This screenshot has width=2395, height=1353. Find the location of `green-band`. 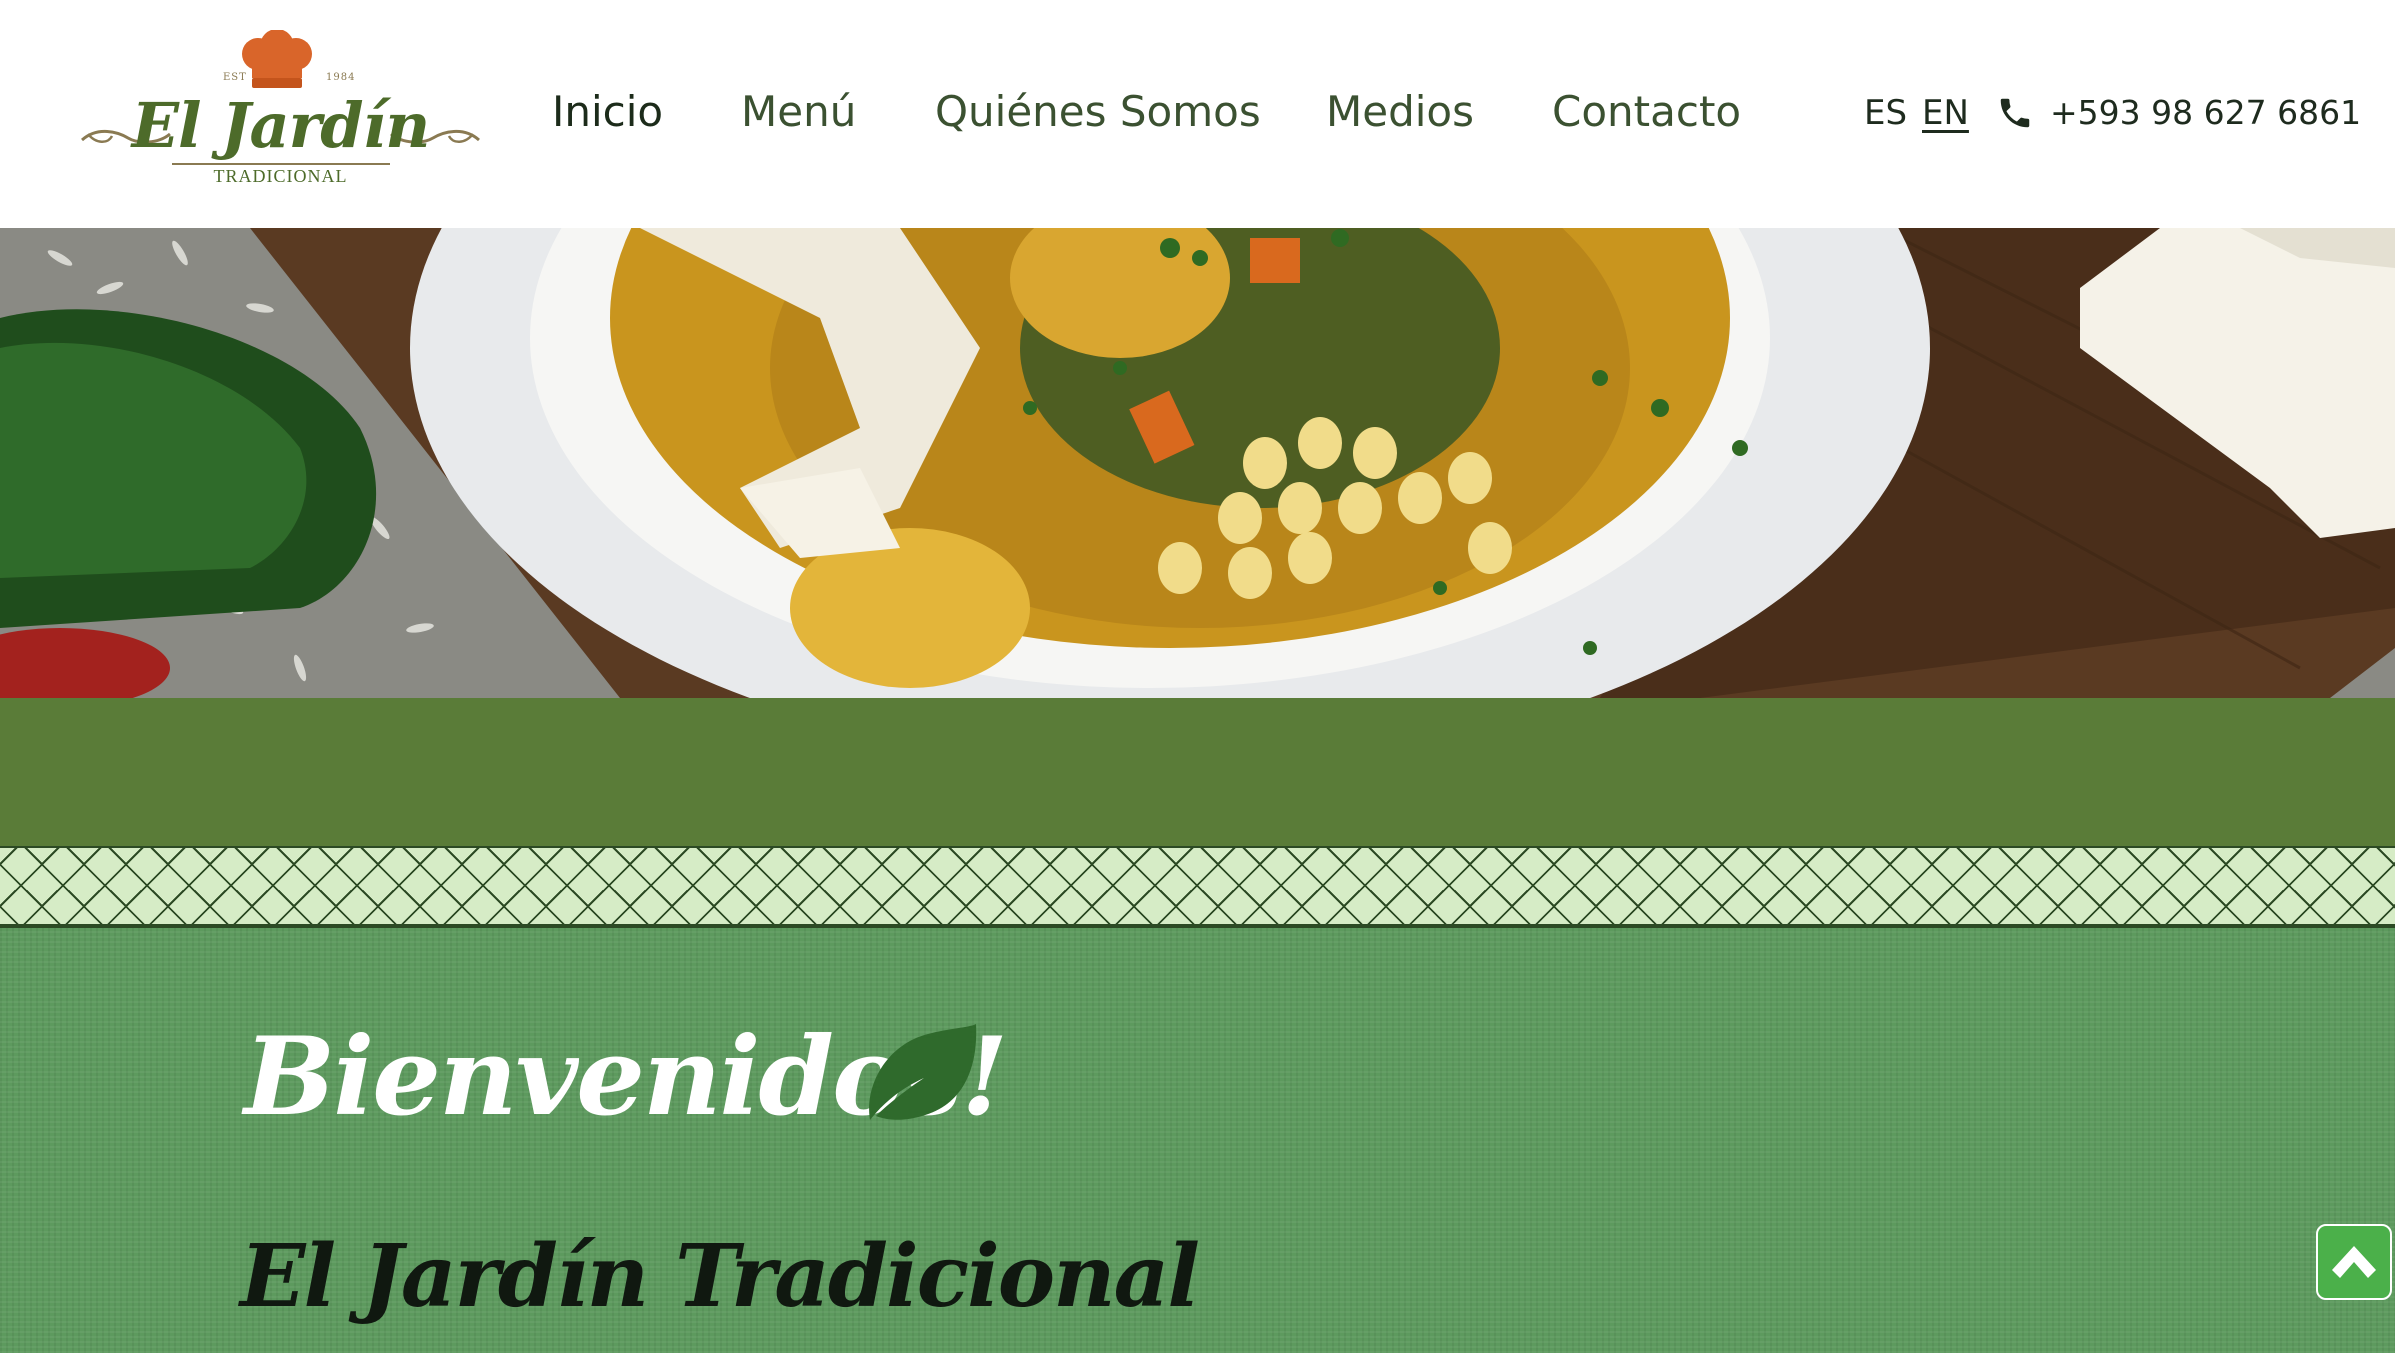

green-band is located at coordinates (1197, 772).